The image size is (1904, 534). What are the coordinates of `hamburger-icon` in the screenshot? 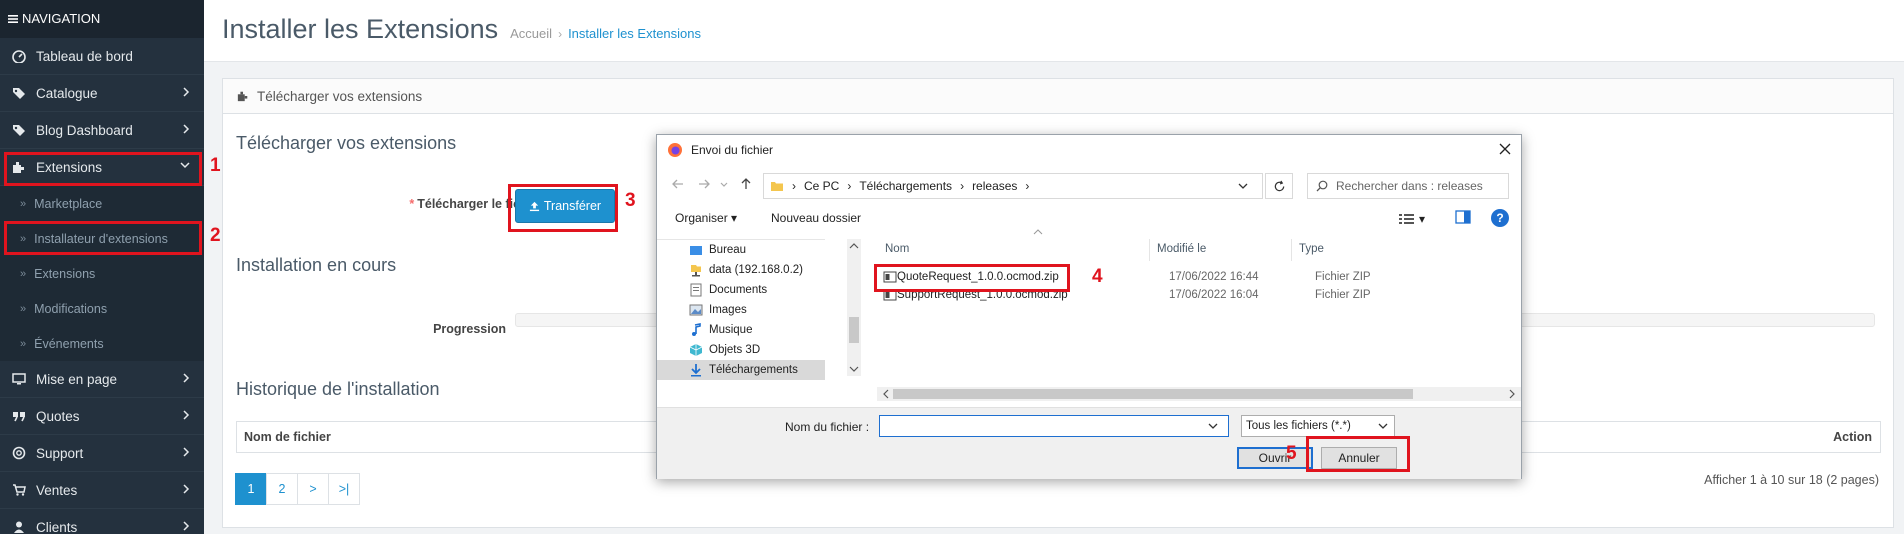 It's located at (13, 19).